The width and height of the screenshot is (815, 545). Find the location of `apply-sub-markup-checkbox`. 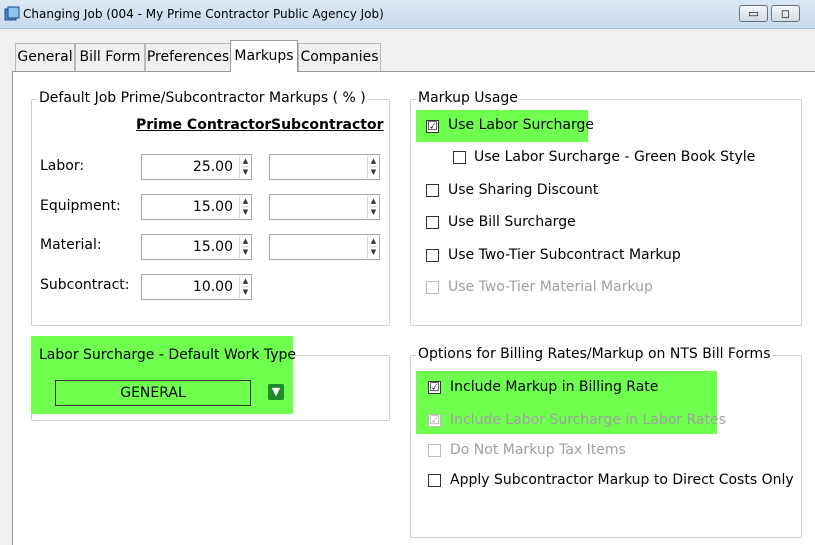

apply-sub-markup-checkbox is located at coordinates (434, 480).